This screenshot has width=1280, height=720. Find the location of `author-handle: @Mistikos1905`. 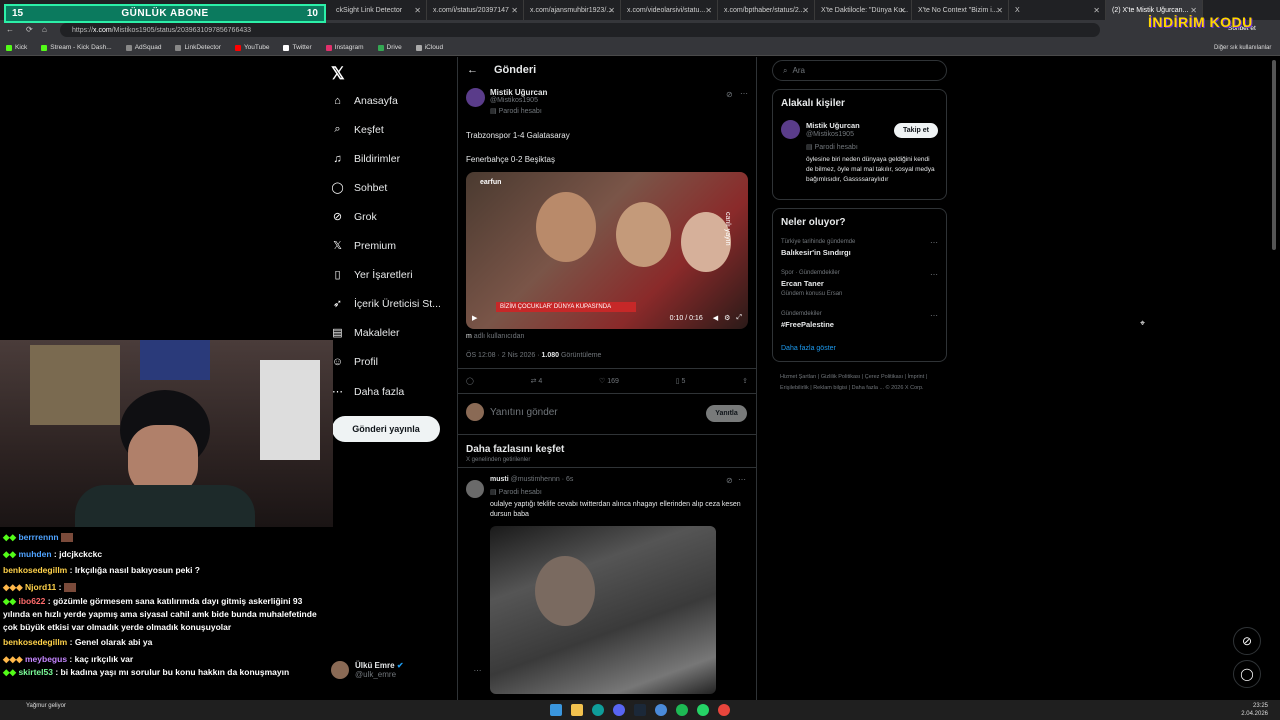

author-handle: @Mistikos1905 is located at coordinates (518, 100).